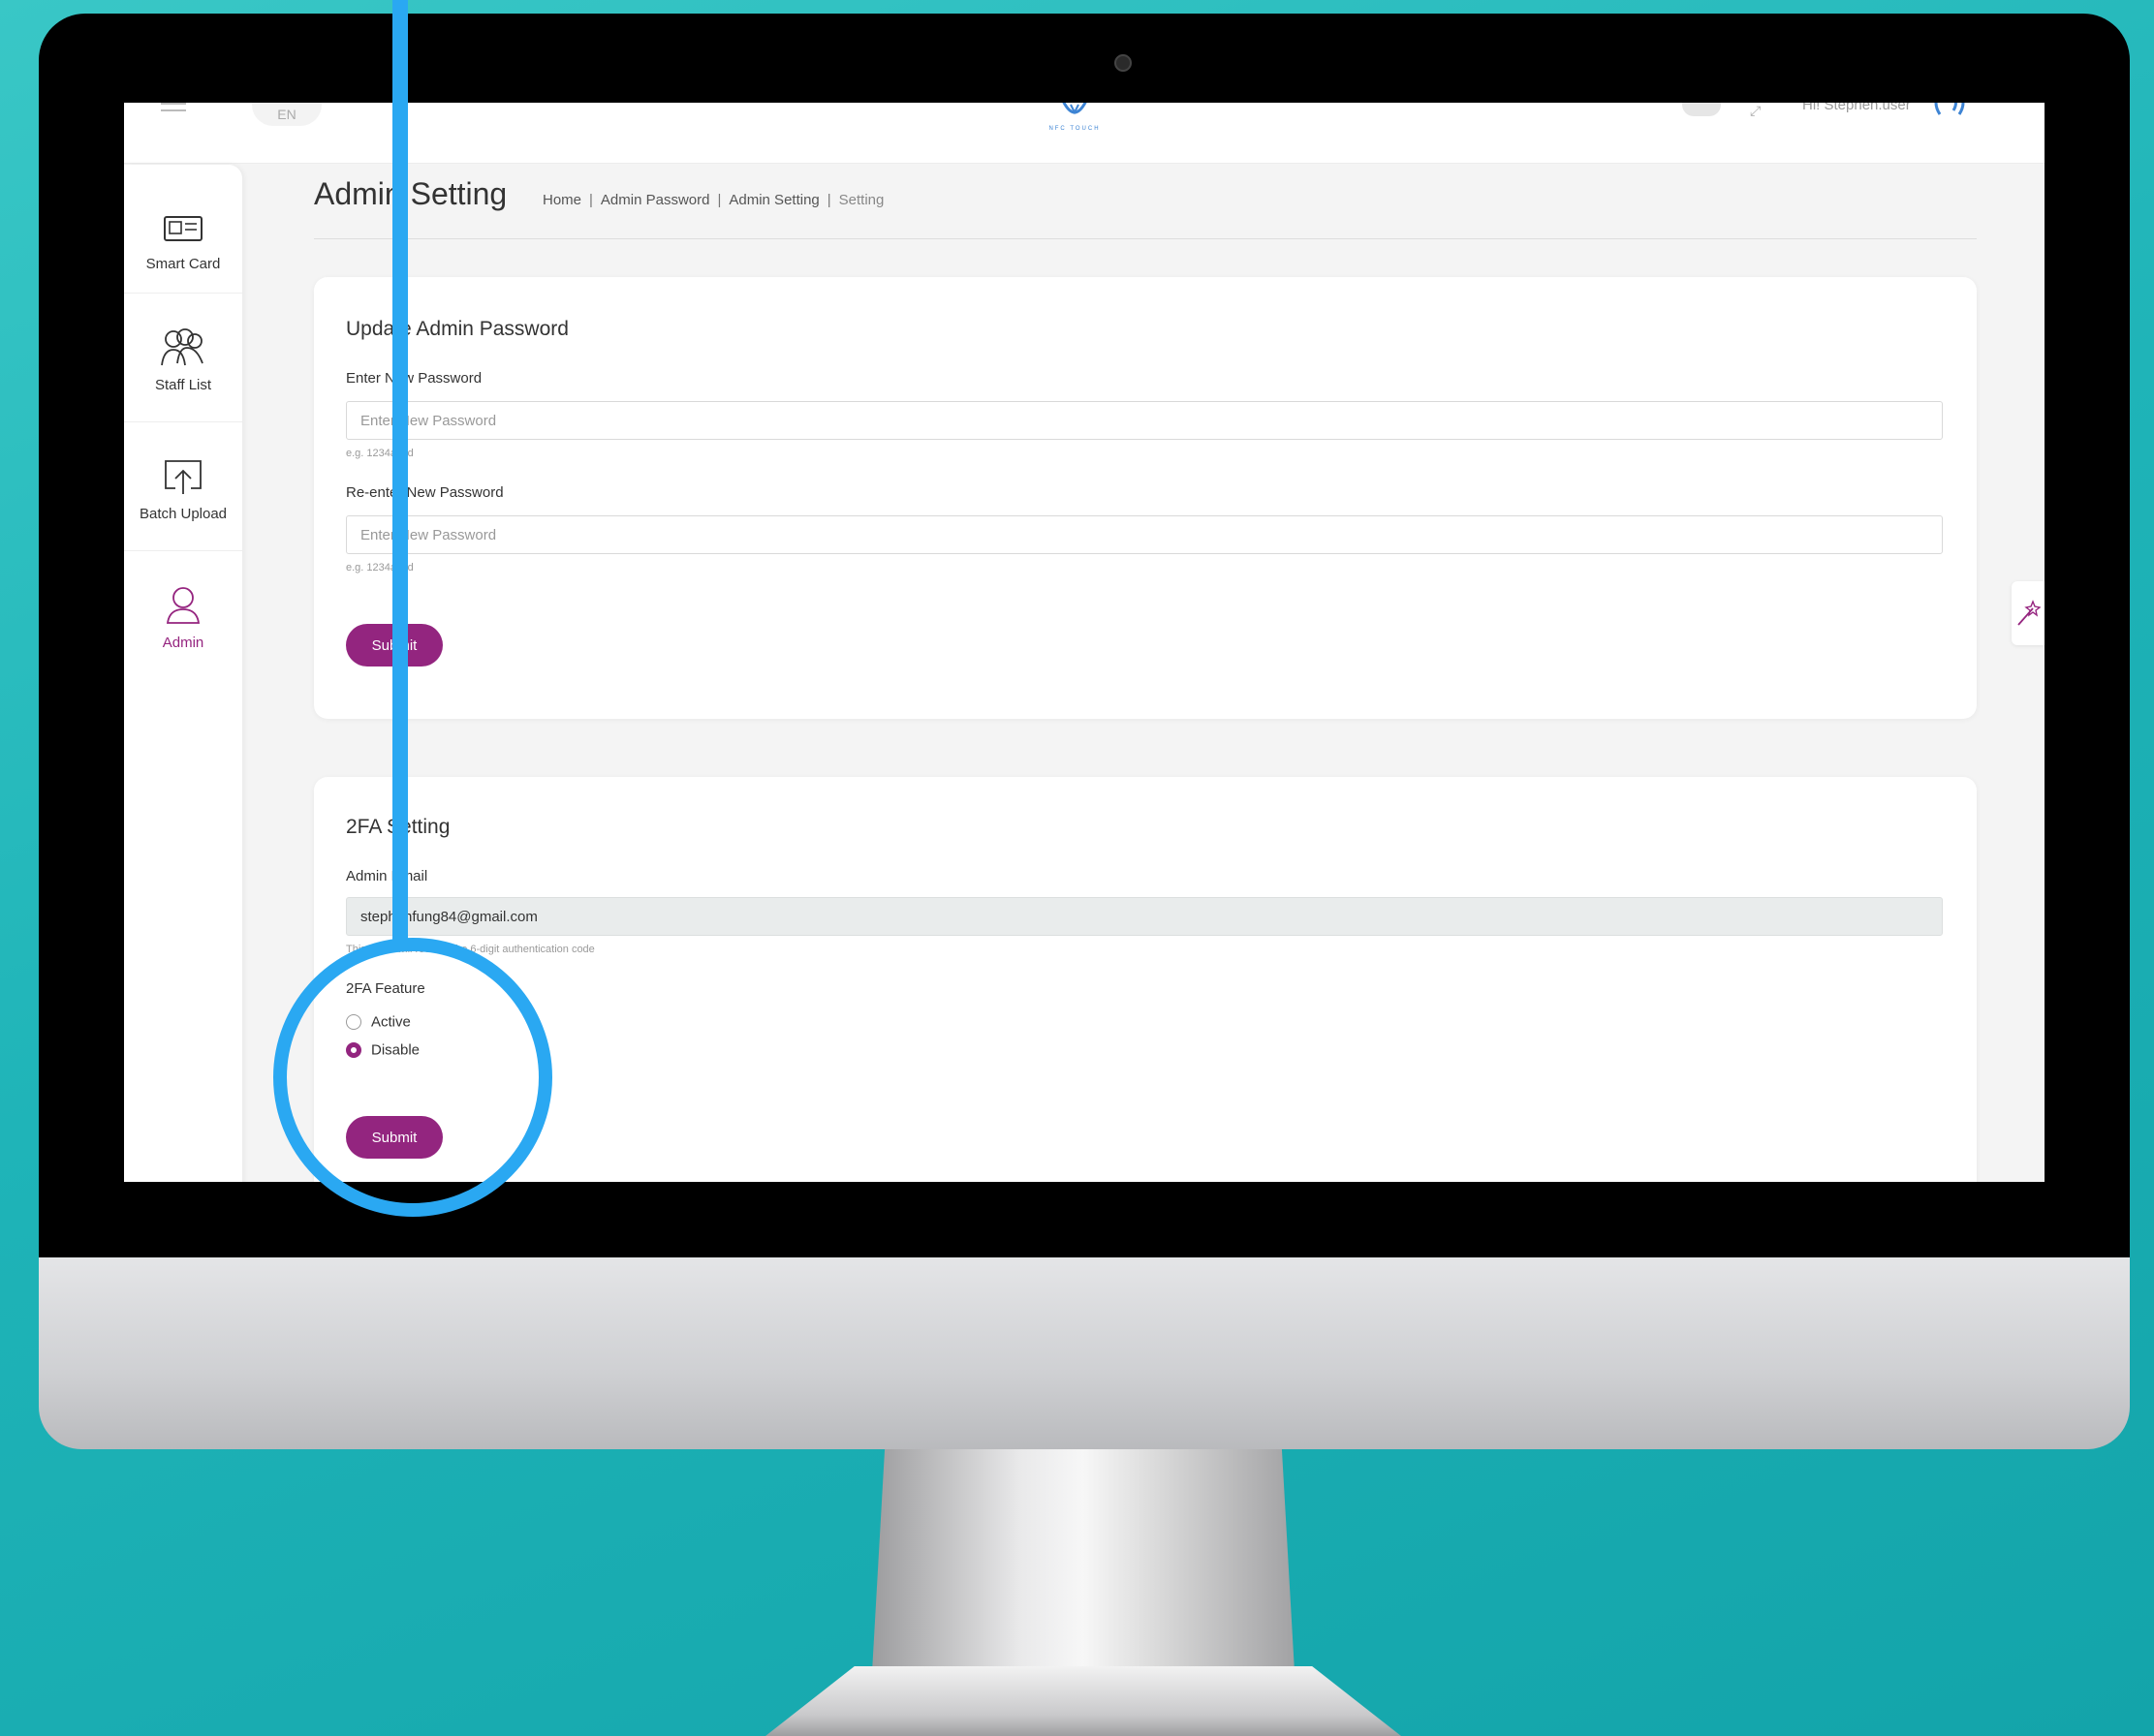 The image size is (2154, 1736). I want to click on card-title: Update Admin Password, so click(457, 329).